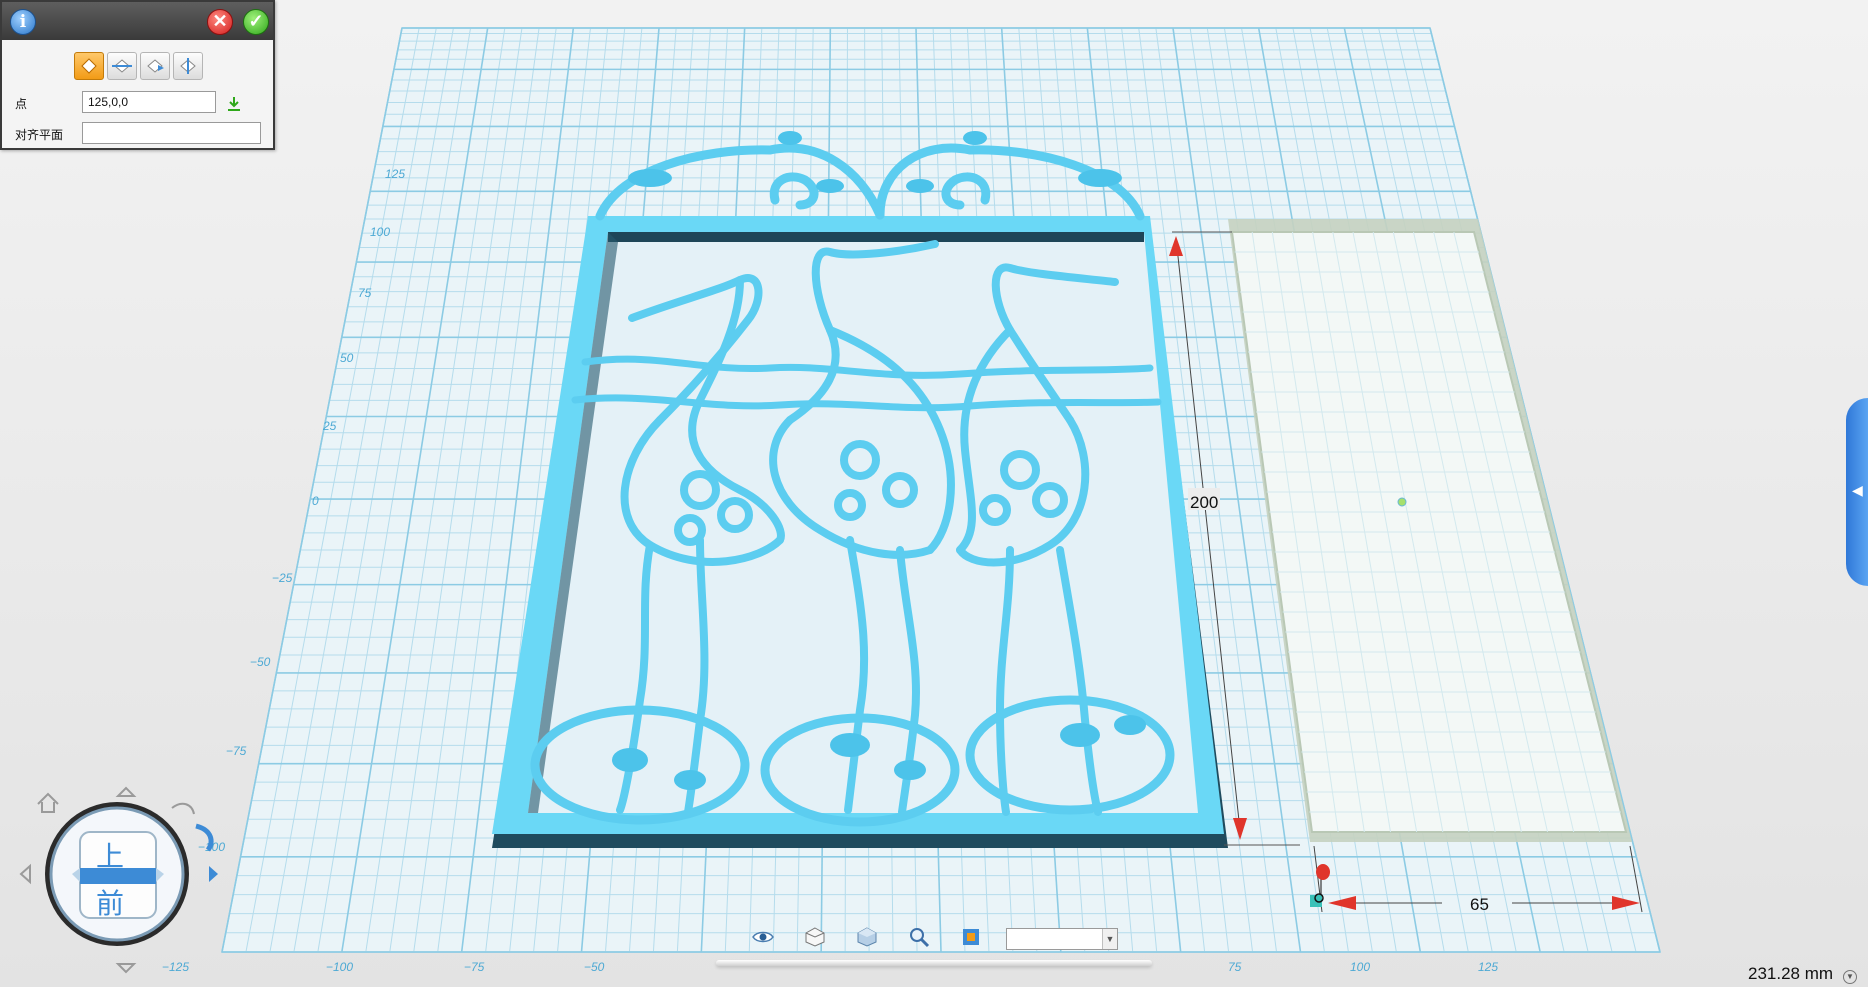  I want to click on face-align-mode-button, so click(155, 66).